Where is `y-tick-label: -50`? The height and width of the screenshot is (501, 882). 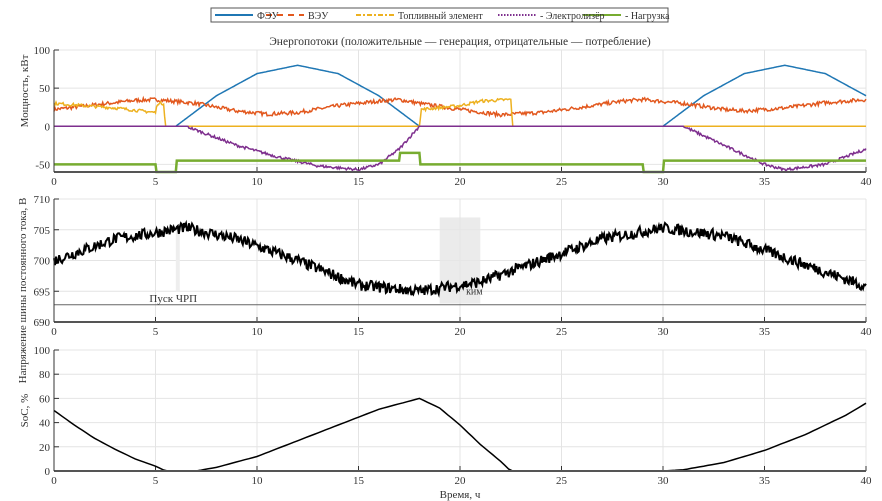
y-tick-label: -50 is located at coordinates (42, 165).